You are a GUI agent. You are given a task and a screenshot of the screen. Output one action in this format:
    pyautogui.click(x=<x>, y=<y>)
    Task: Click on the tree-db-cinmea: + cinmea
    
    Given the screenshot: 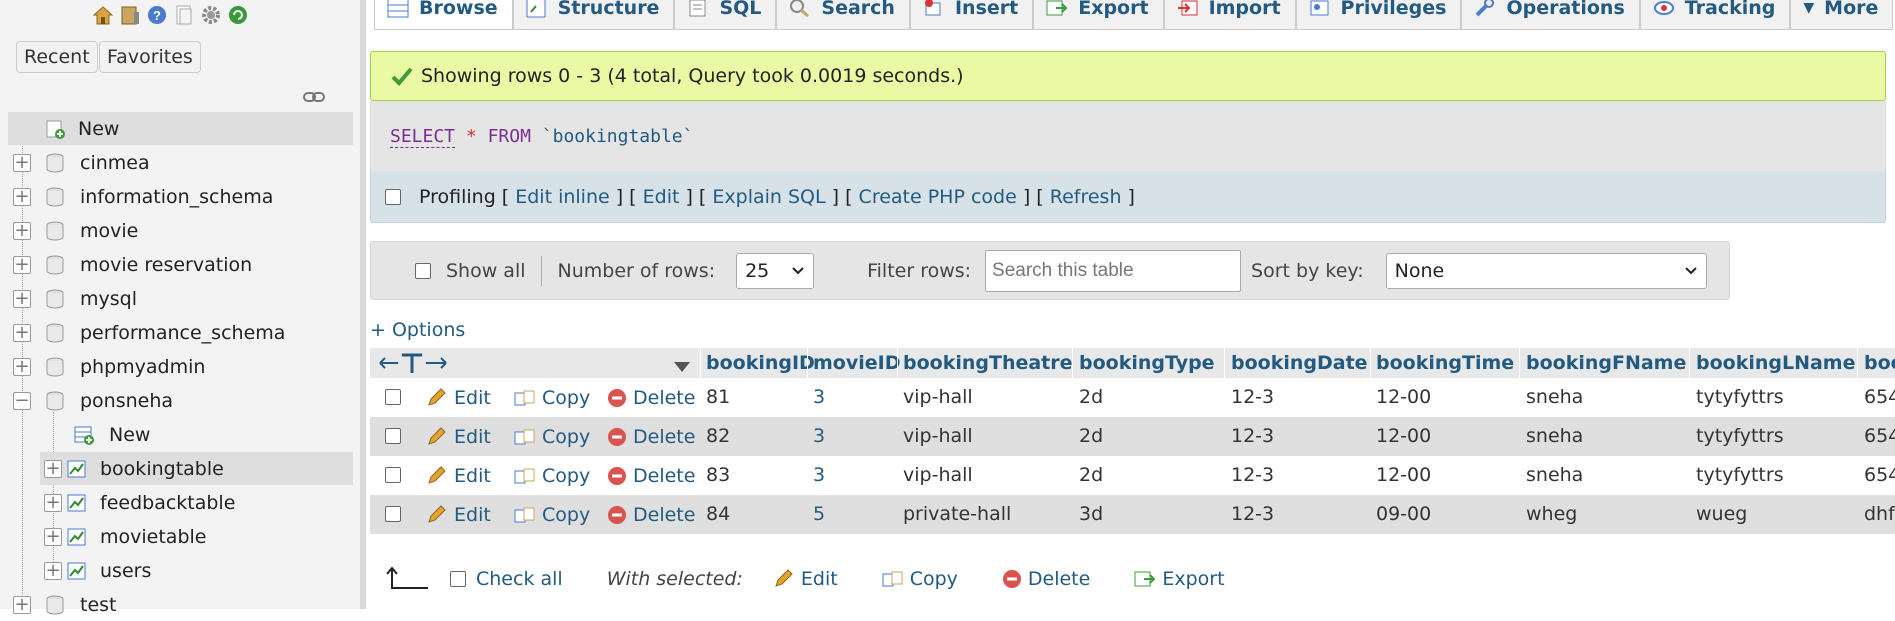 What is the action you would take?
    pyautogui.click(x=180, y=162)
    